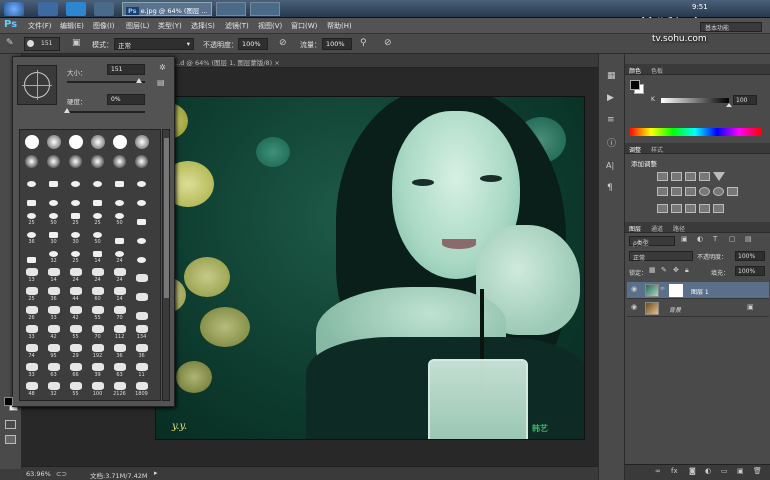  I want to click on paragraph-panel-icon: ¶, so click(610, 188).